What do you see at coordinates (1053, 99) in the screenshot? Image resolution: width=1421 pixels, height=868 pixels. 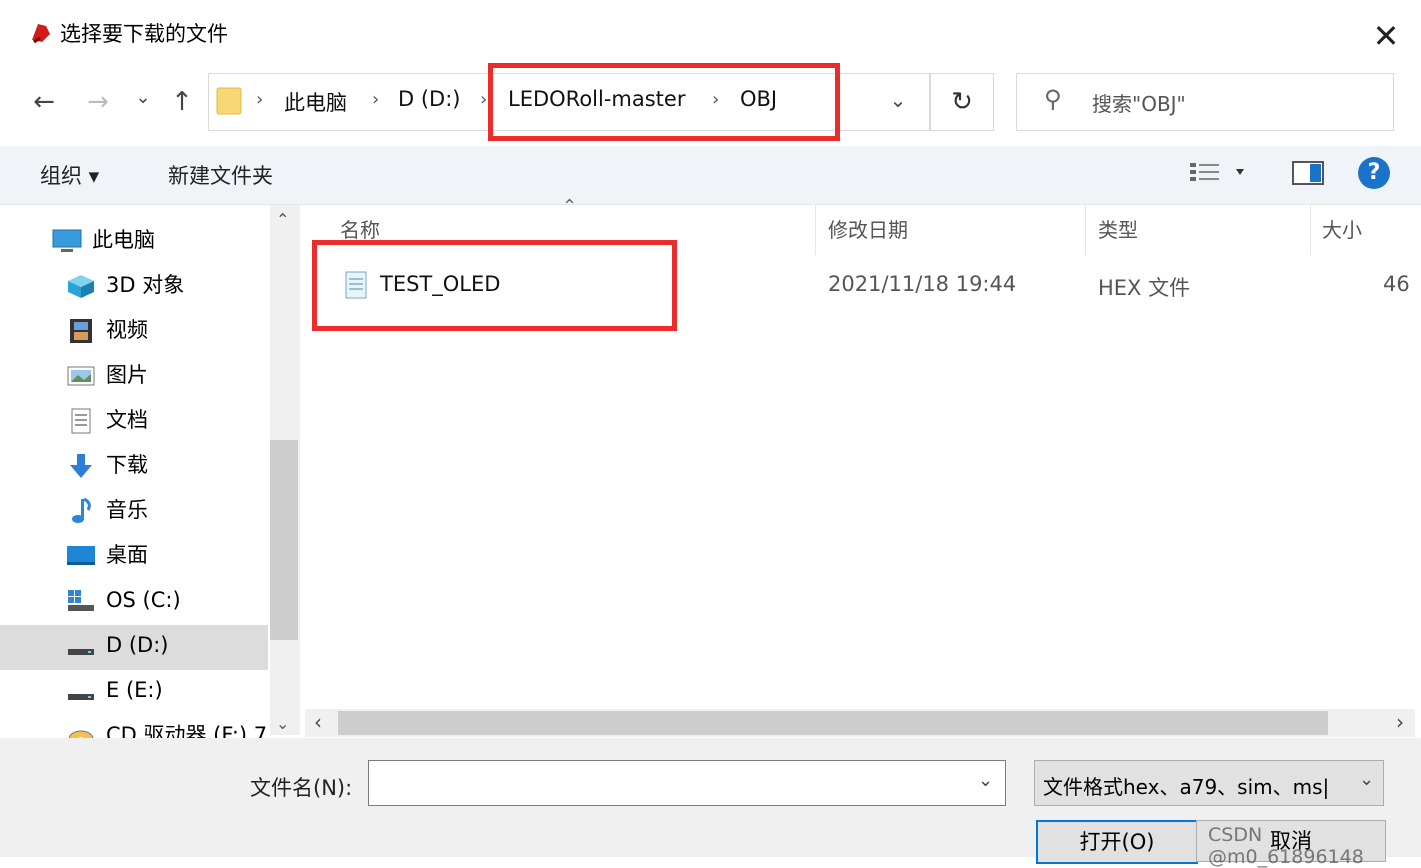 I see `search-icon: ⚲` at bounding box center [1053, 99].